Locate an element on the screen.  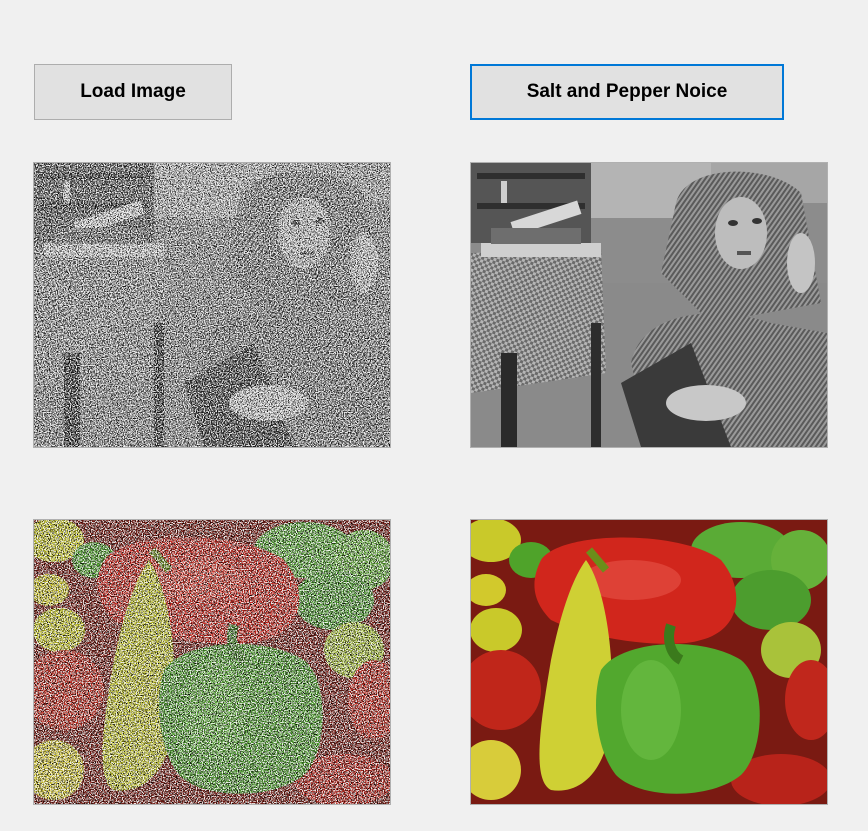
picture-box-gray-noisy is located at coordinates (212, 305).